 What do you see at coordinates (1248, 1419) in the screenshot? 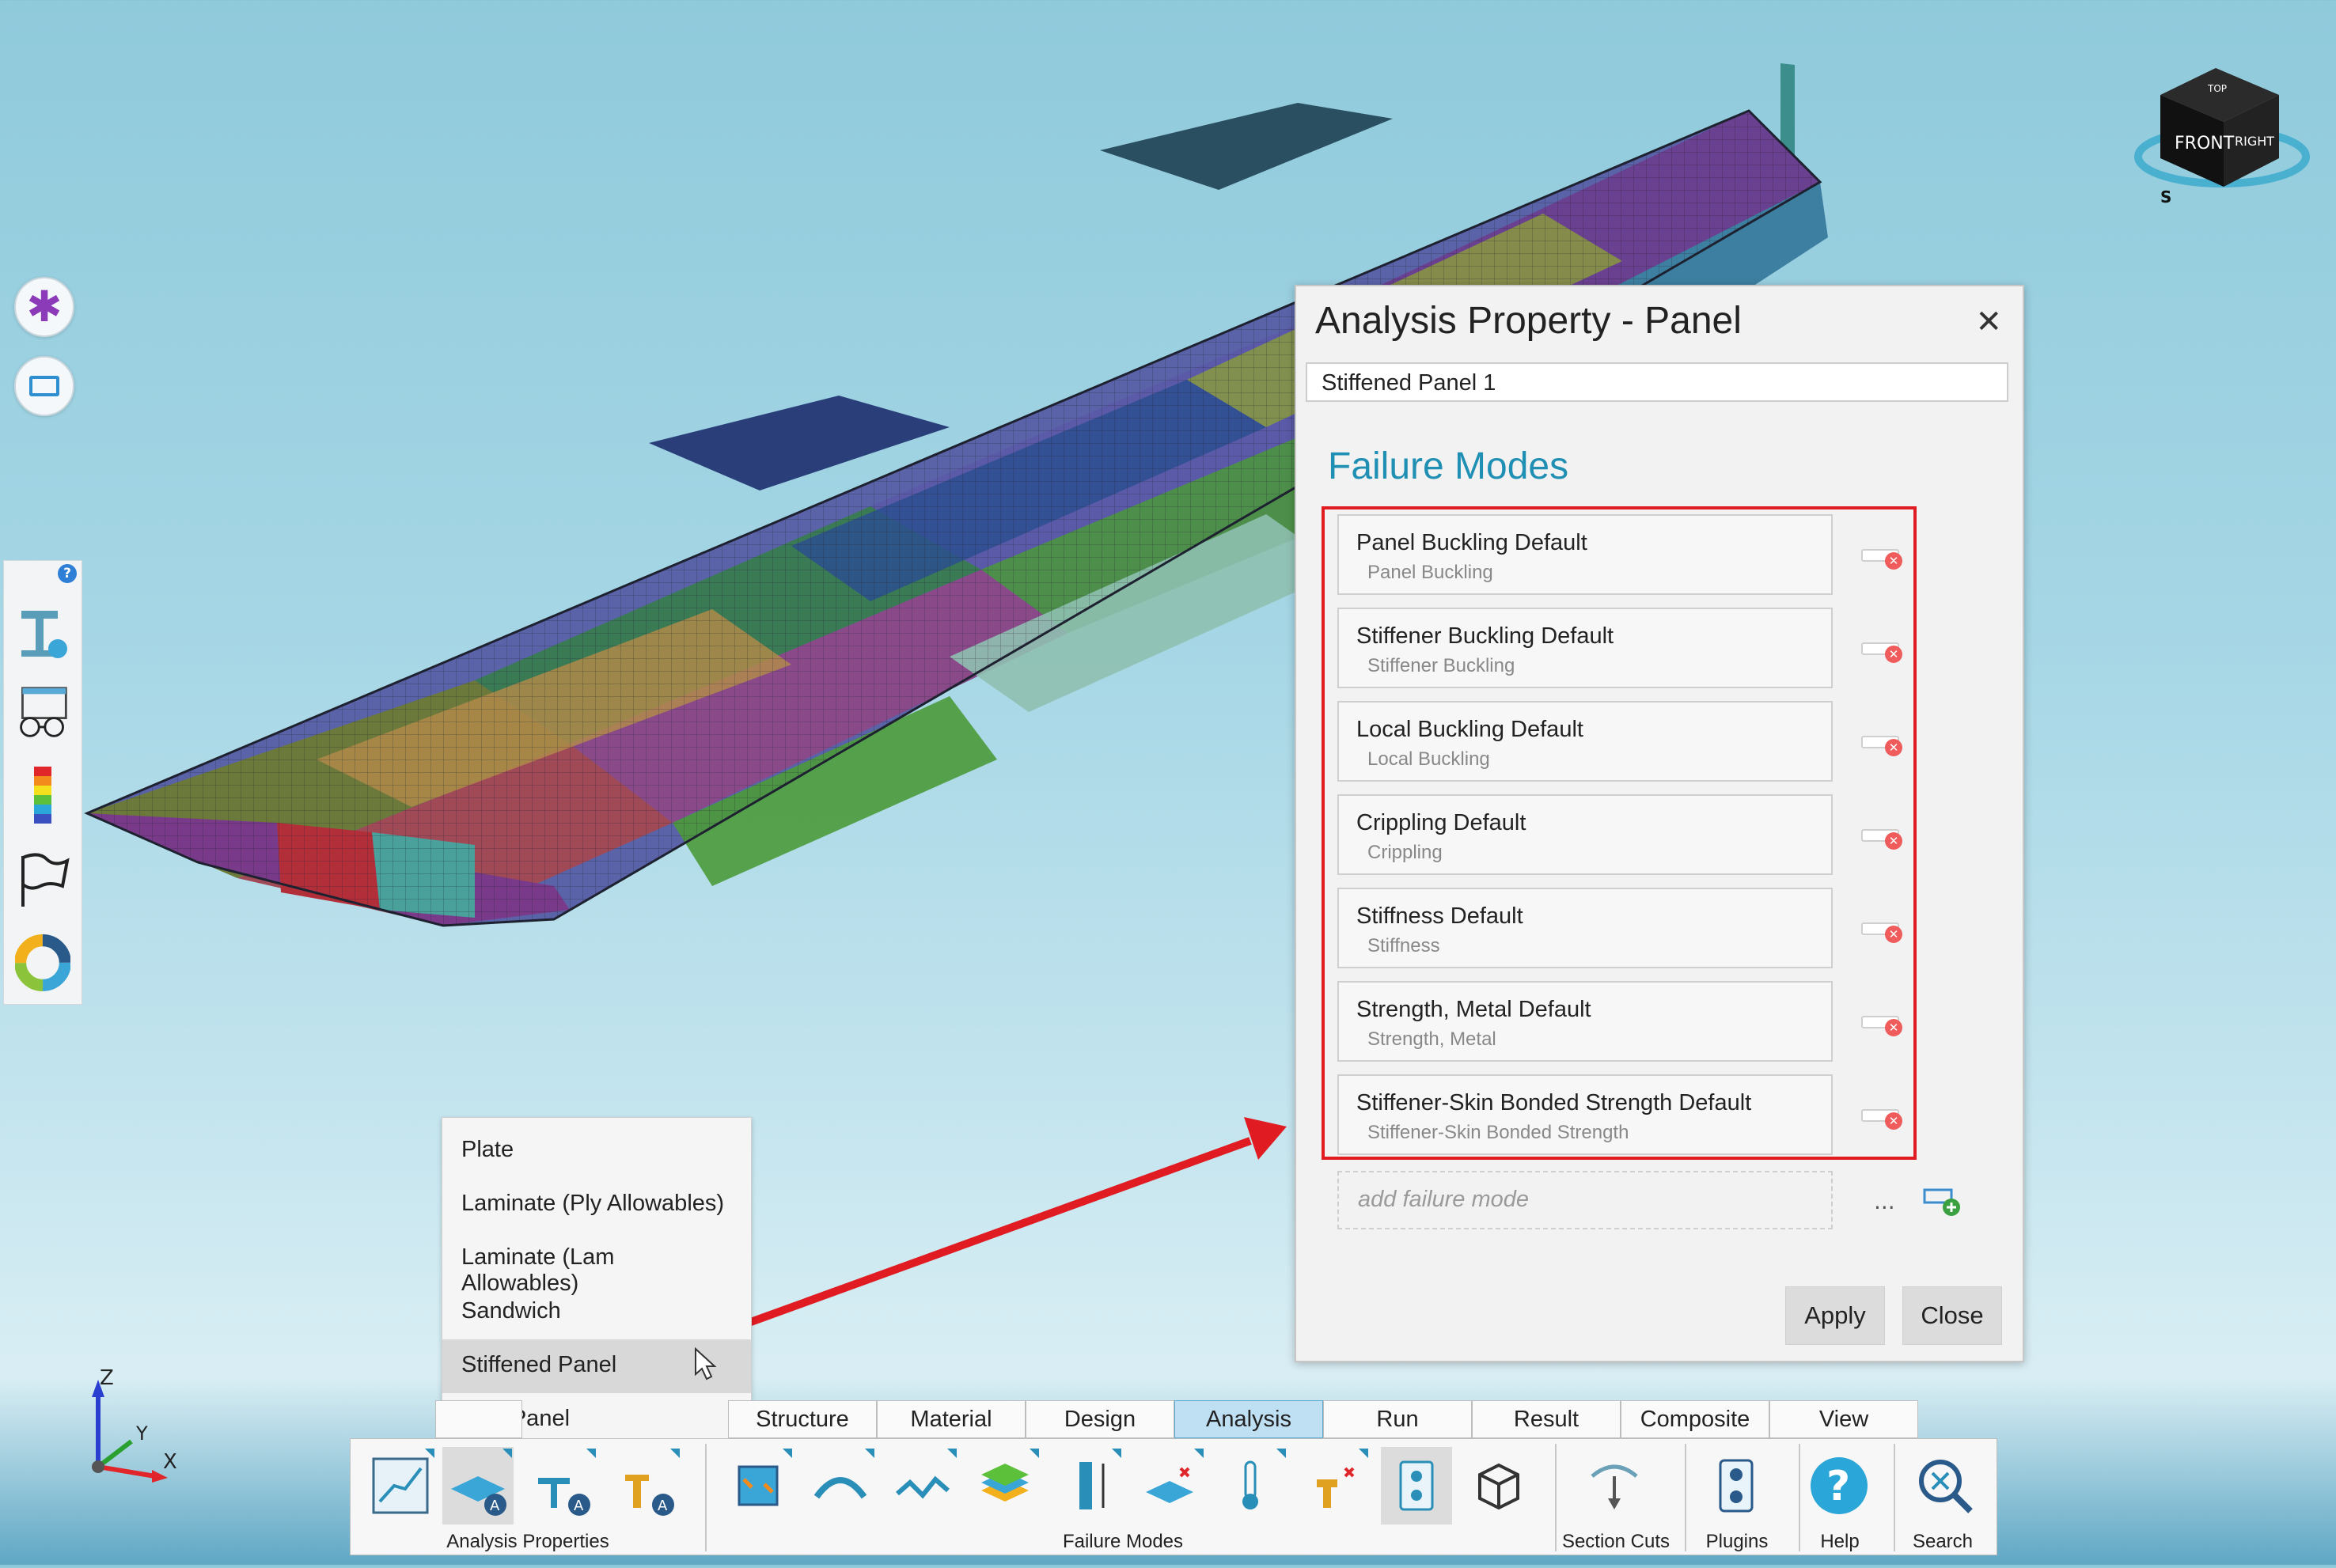
I see `tab-analysis: Analysis` at bounding box center [1248, 1419].